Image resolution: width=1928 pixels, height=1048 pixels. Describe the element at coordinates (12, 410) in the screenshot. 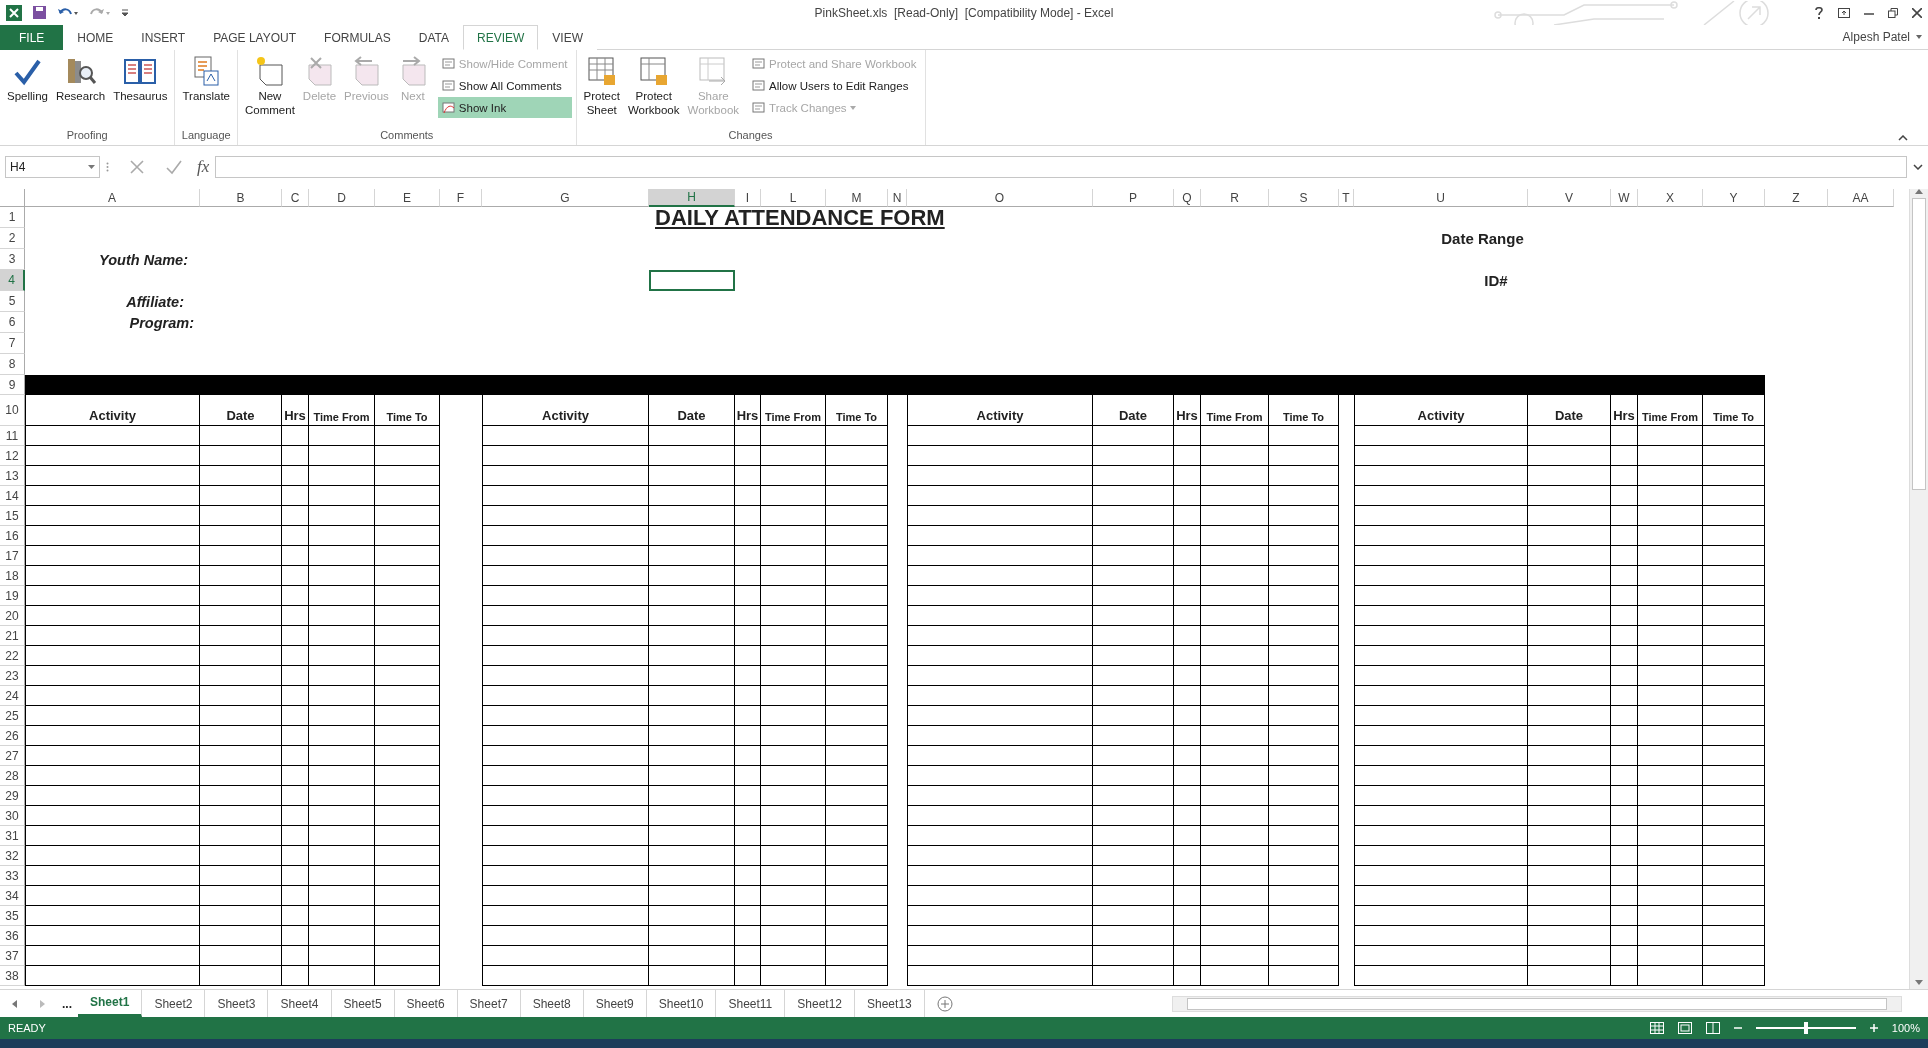

I see `row-header: 10` at that location.